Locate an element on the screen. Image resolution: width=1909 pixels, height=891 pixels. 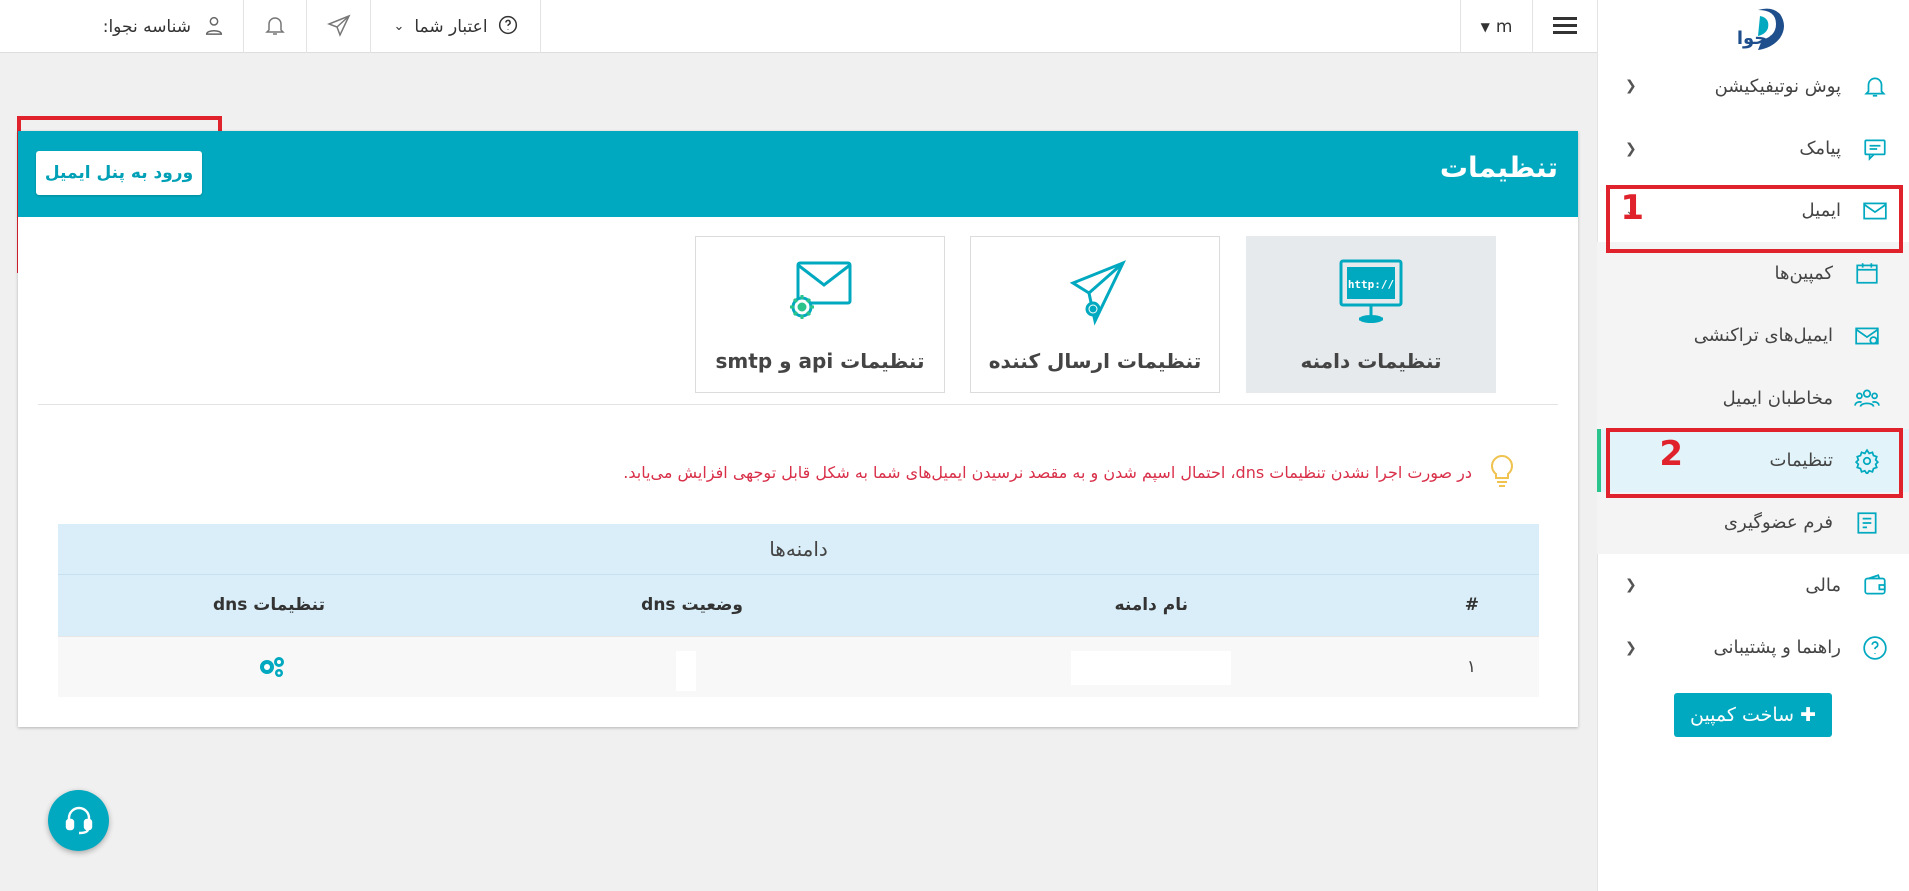
sidebar-item-label: پوش نوتیفیکیشن is located at coordinates (1777, 86).